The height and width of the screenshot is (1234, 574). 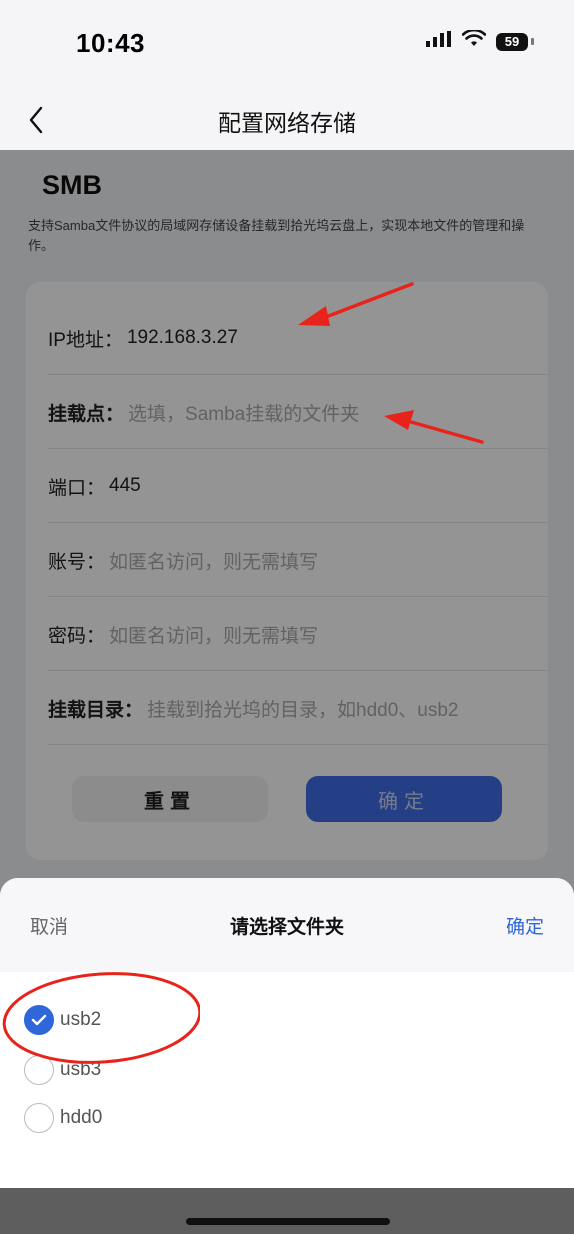 I want to click on status-time: 10:43, so click(x=110, y=43).